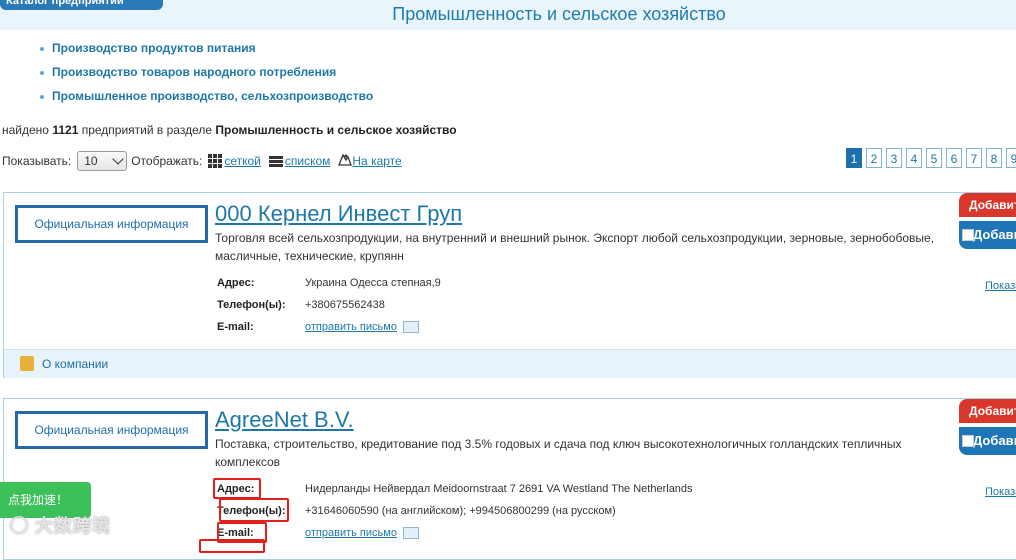 Image resolution: width=1016 pixels, height=560 pixels. I want to click on show-label: Показывать:, so click(37, 161).